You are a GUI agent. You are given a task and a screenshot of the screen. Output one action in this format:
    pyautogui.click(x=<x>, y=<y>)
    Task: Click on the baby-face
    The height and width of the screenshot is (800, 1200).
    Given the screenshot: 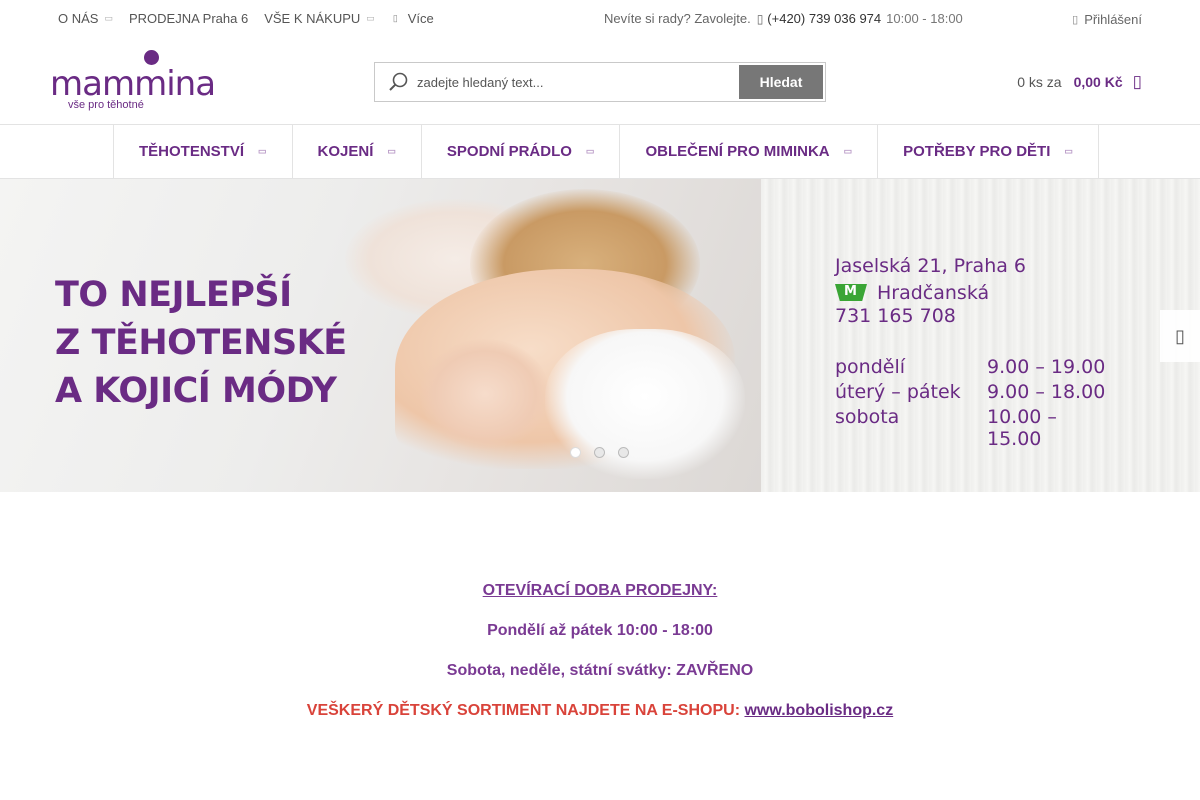 What is the action you would take?
    pyautogui.click(x=485, y=394)
    